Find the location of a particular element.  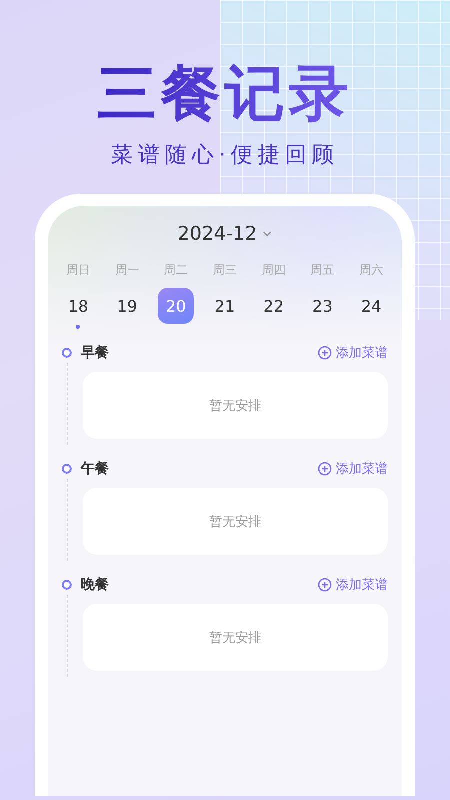

date-button: 23 is located at coordinates (322, 306).